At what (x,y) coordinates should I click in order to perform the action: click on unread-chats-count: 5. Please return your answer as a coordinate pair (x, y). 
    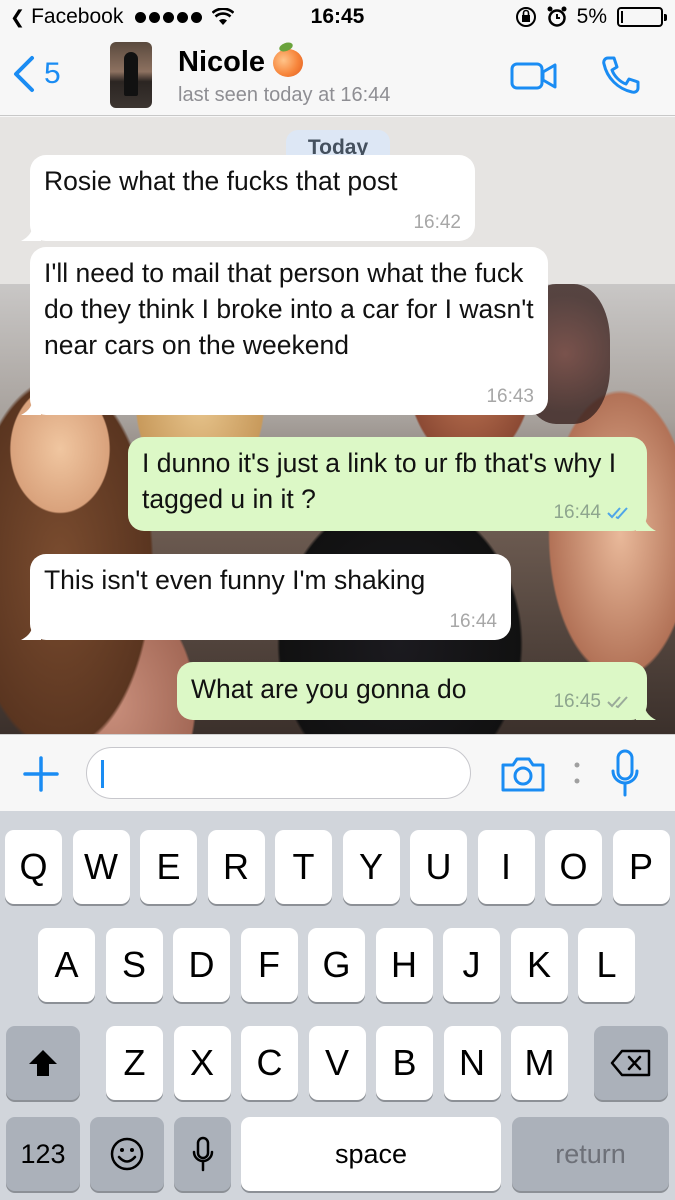
    Looking at the image, I should click on (52, 73).